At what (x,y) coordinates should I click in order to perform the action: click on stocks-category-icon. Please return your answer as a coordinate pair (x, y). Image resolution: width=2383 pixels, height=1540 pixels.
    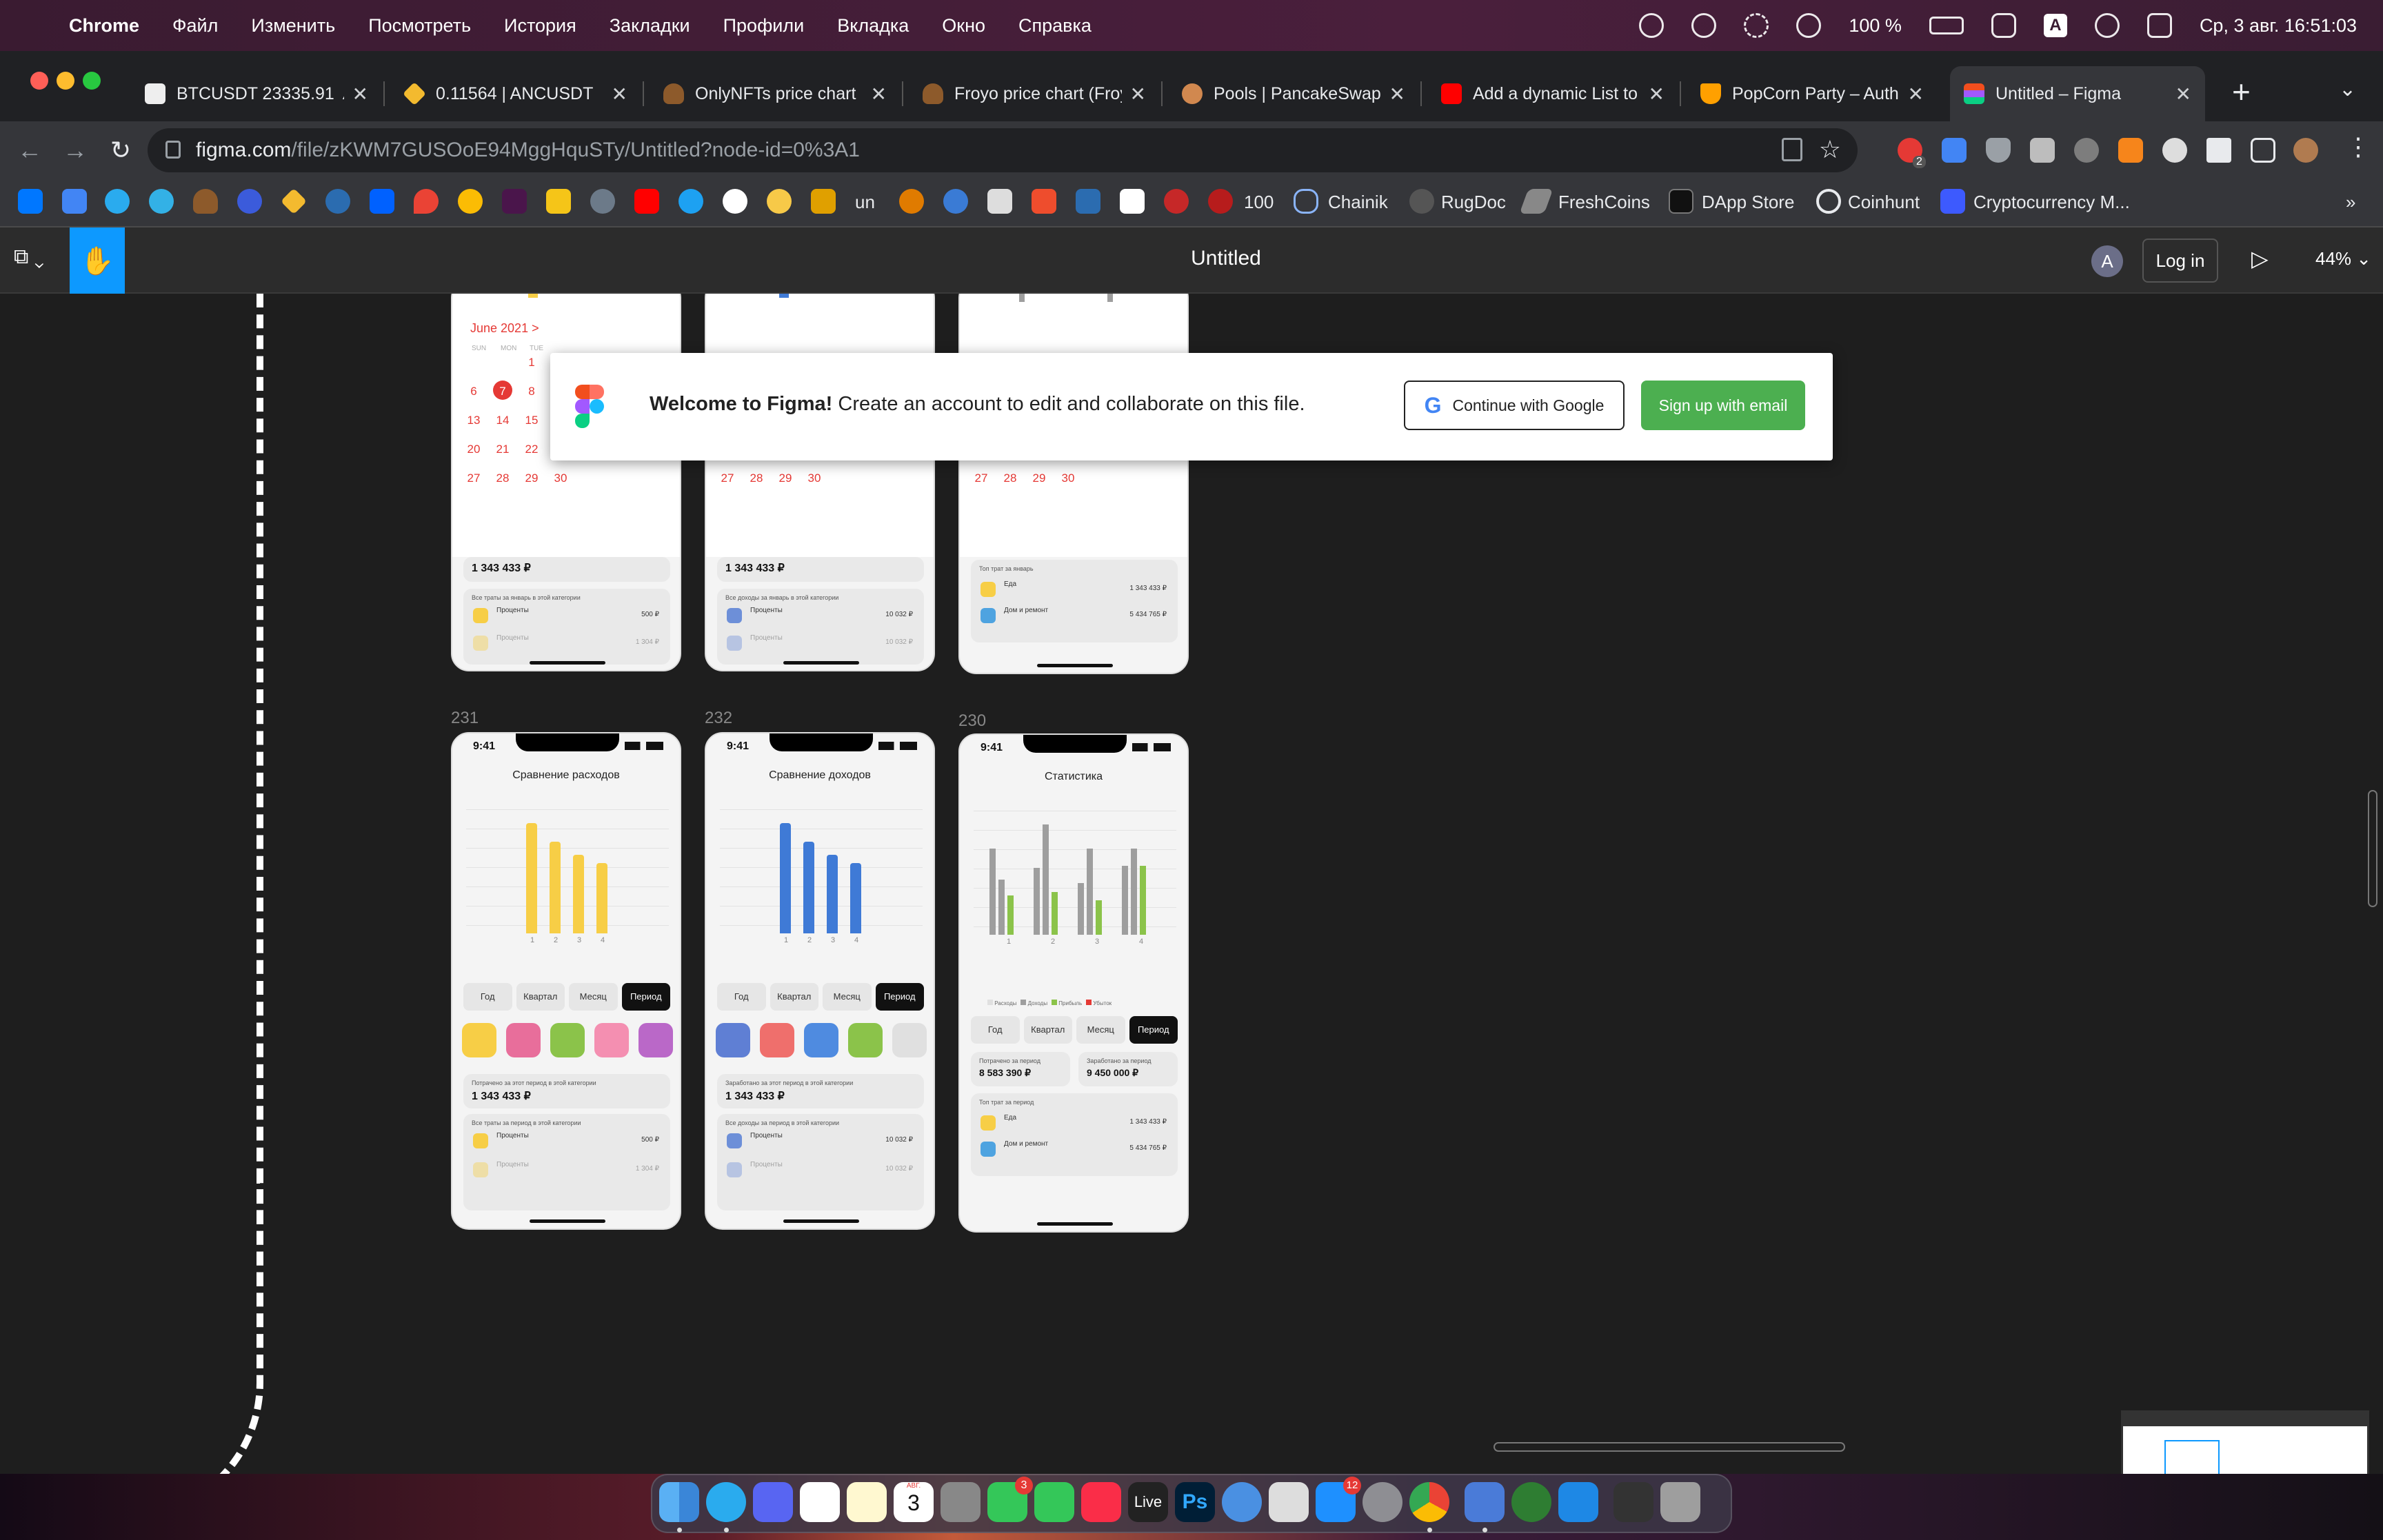
    Looking at the image, I should click on (567, 1040).